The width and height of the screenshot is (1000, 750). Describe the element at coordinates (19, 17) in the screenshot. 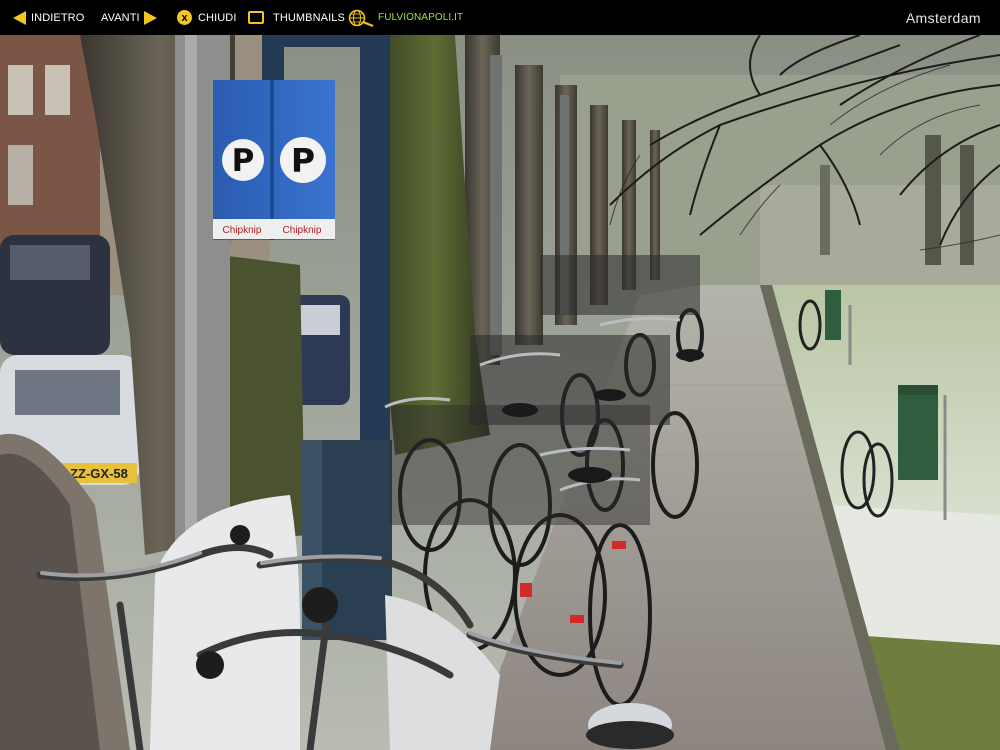

I see `arrow-left-icon` at that location.